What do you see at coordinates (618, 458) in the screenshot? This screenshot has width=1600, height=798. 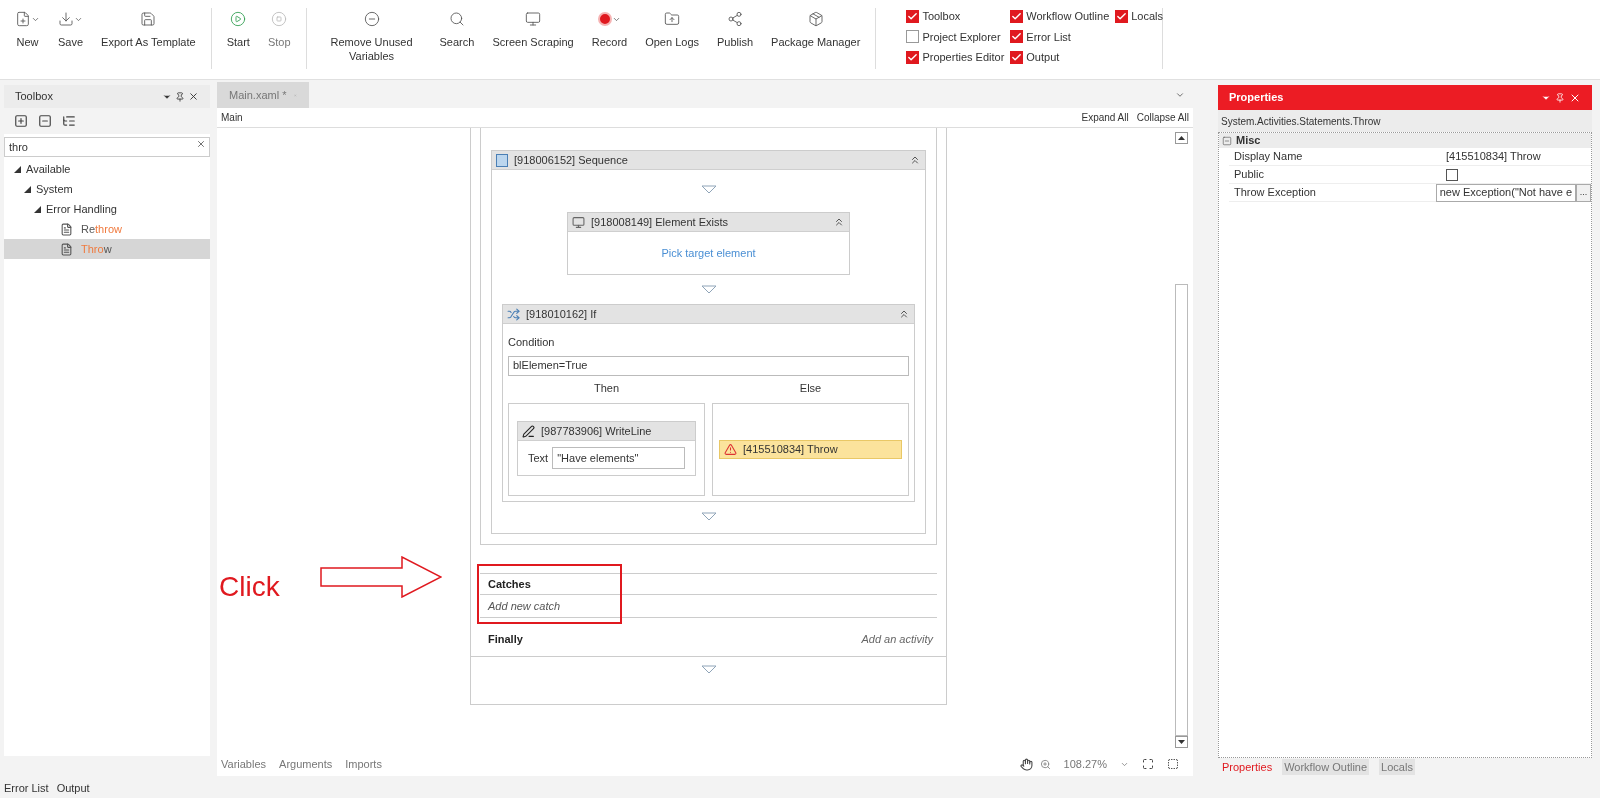 I see `text-field: "Have elements"` at bounding box center [618, 458].